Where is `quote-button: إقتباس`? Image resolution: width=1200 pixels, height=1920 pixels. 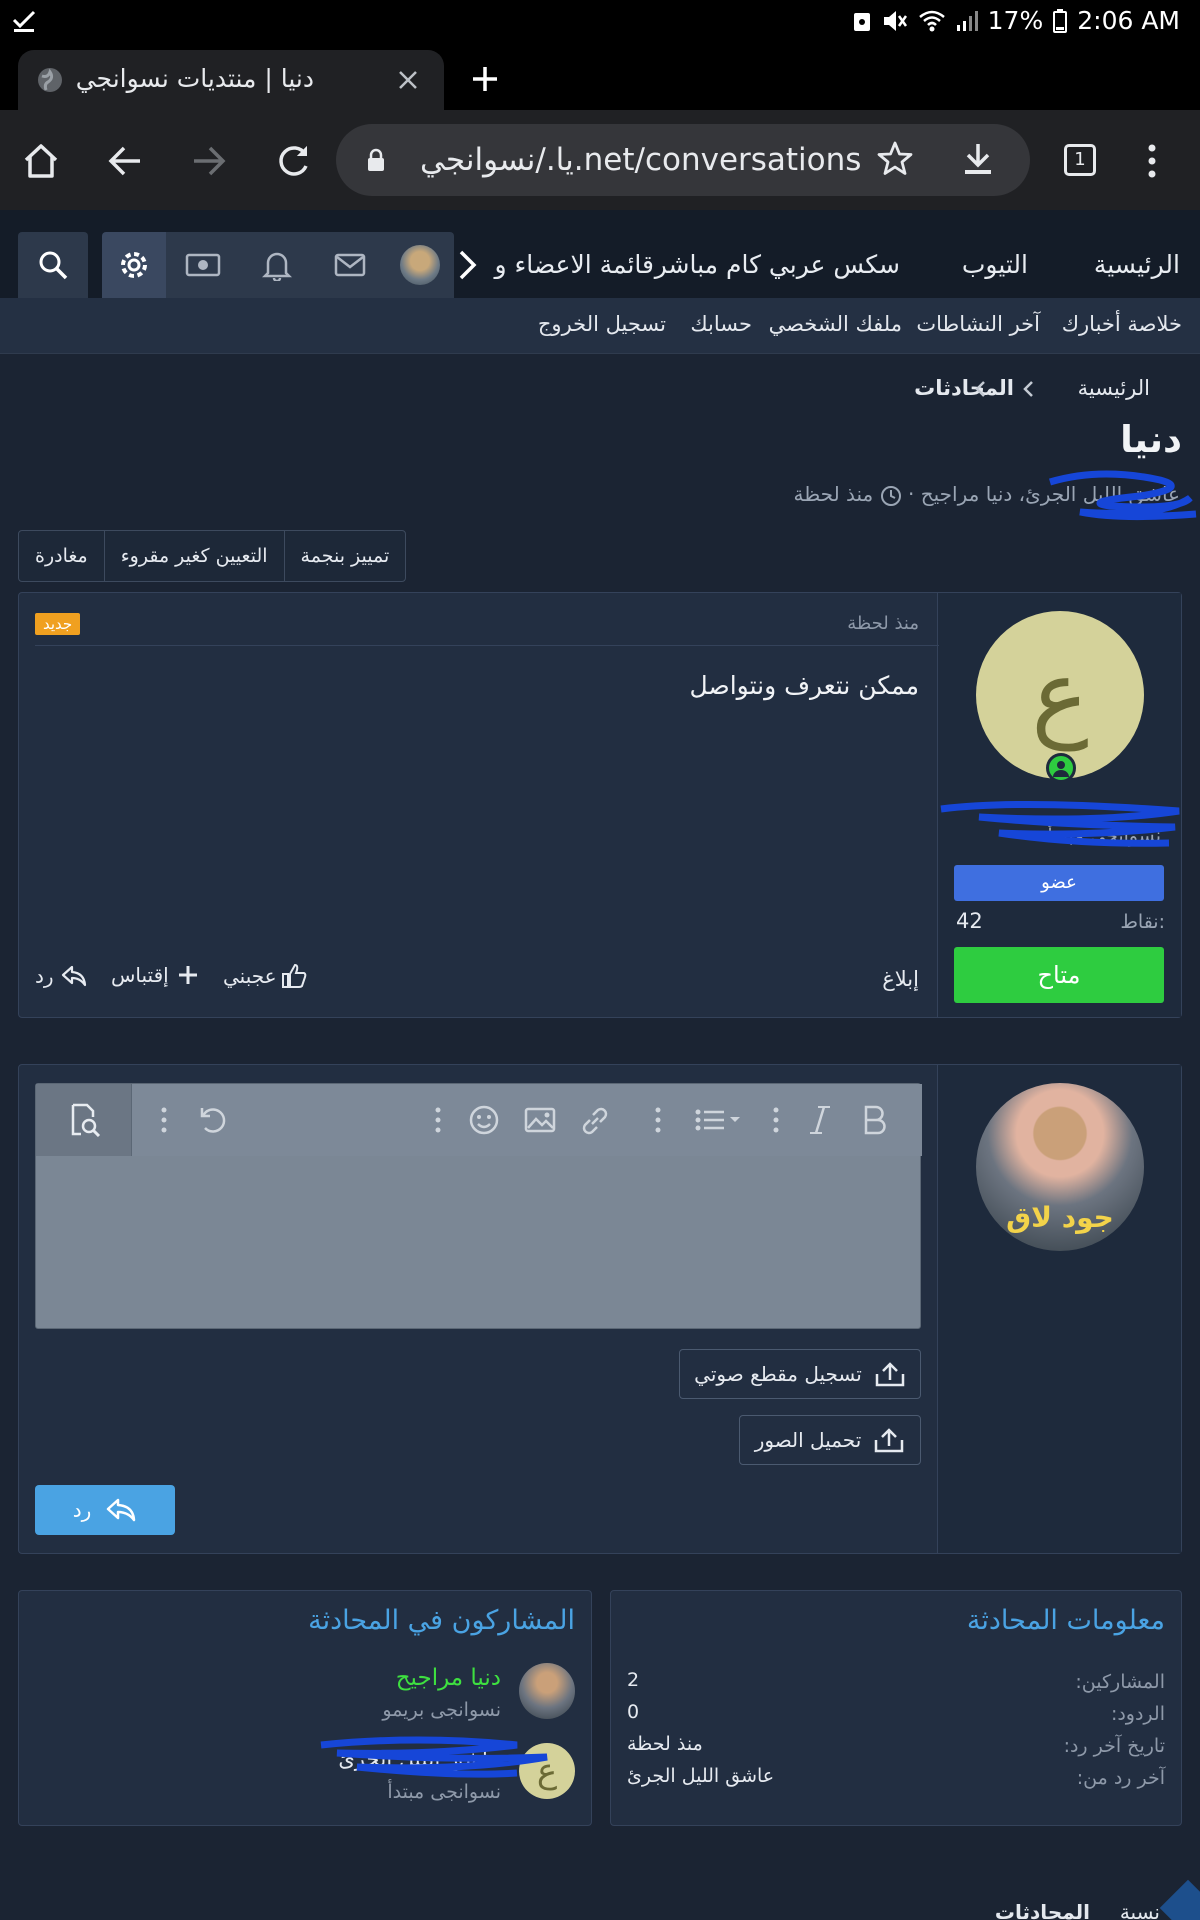
quote-button: إقتباس is located at coordinates (155, 975).